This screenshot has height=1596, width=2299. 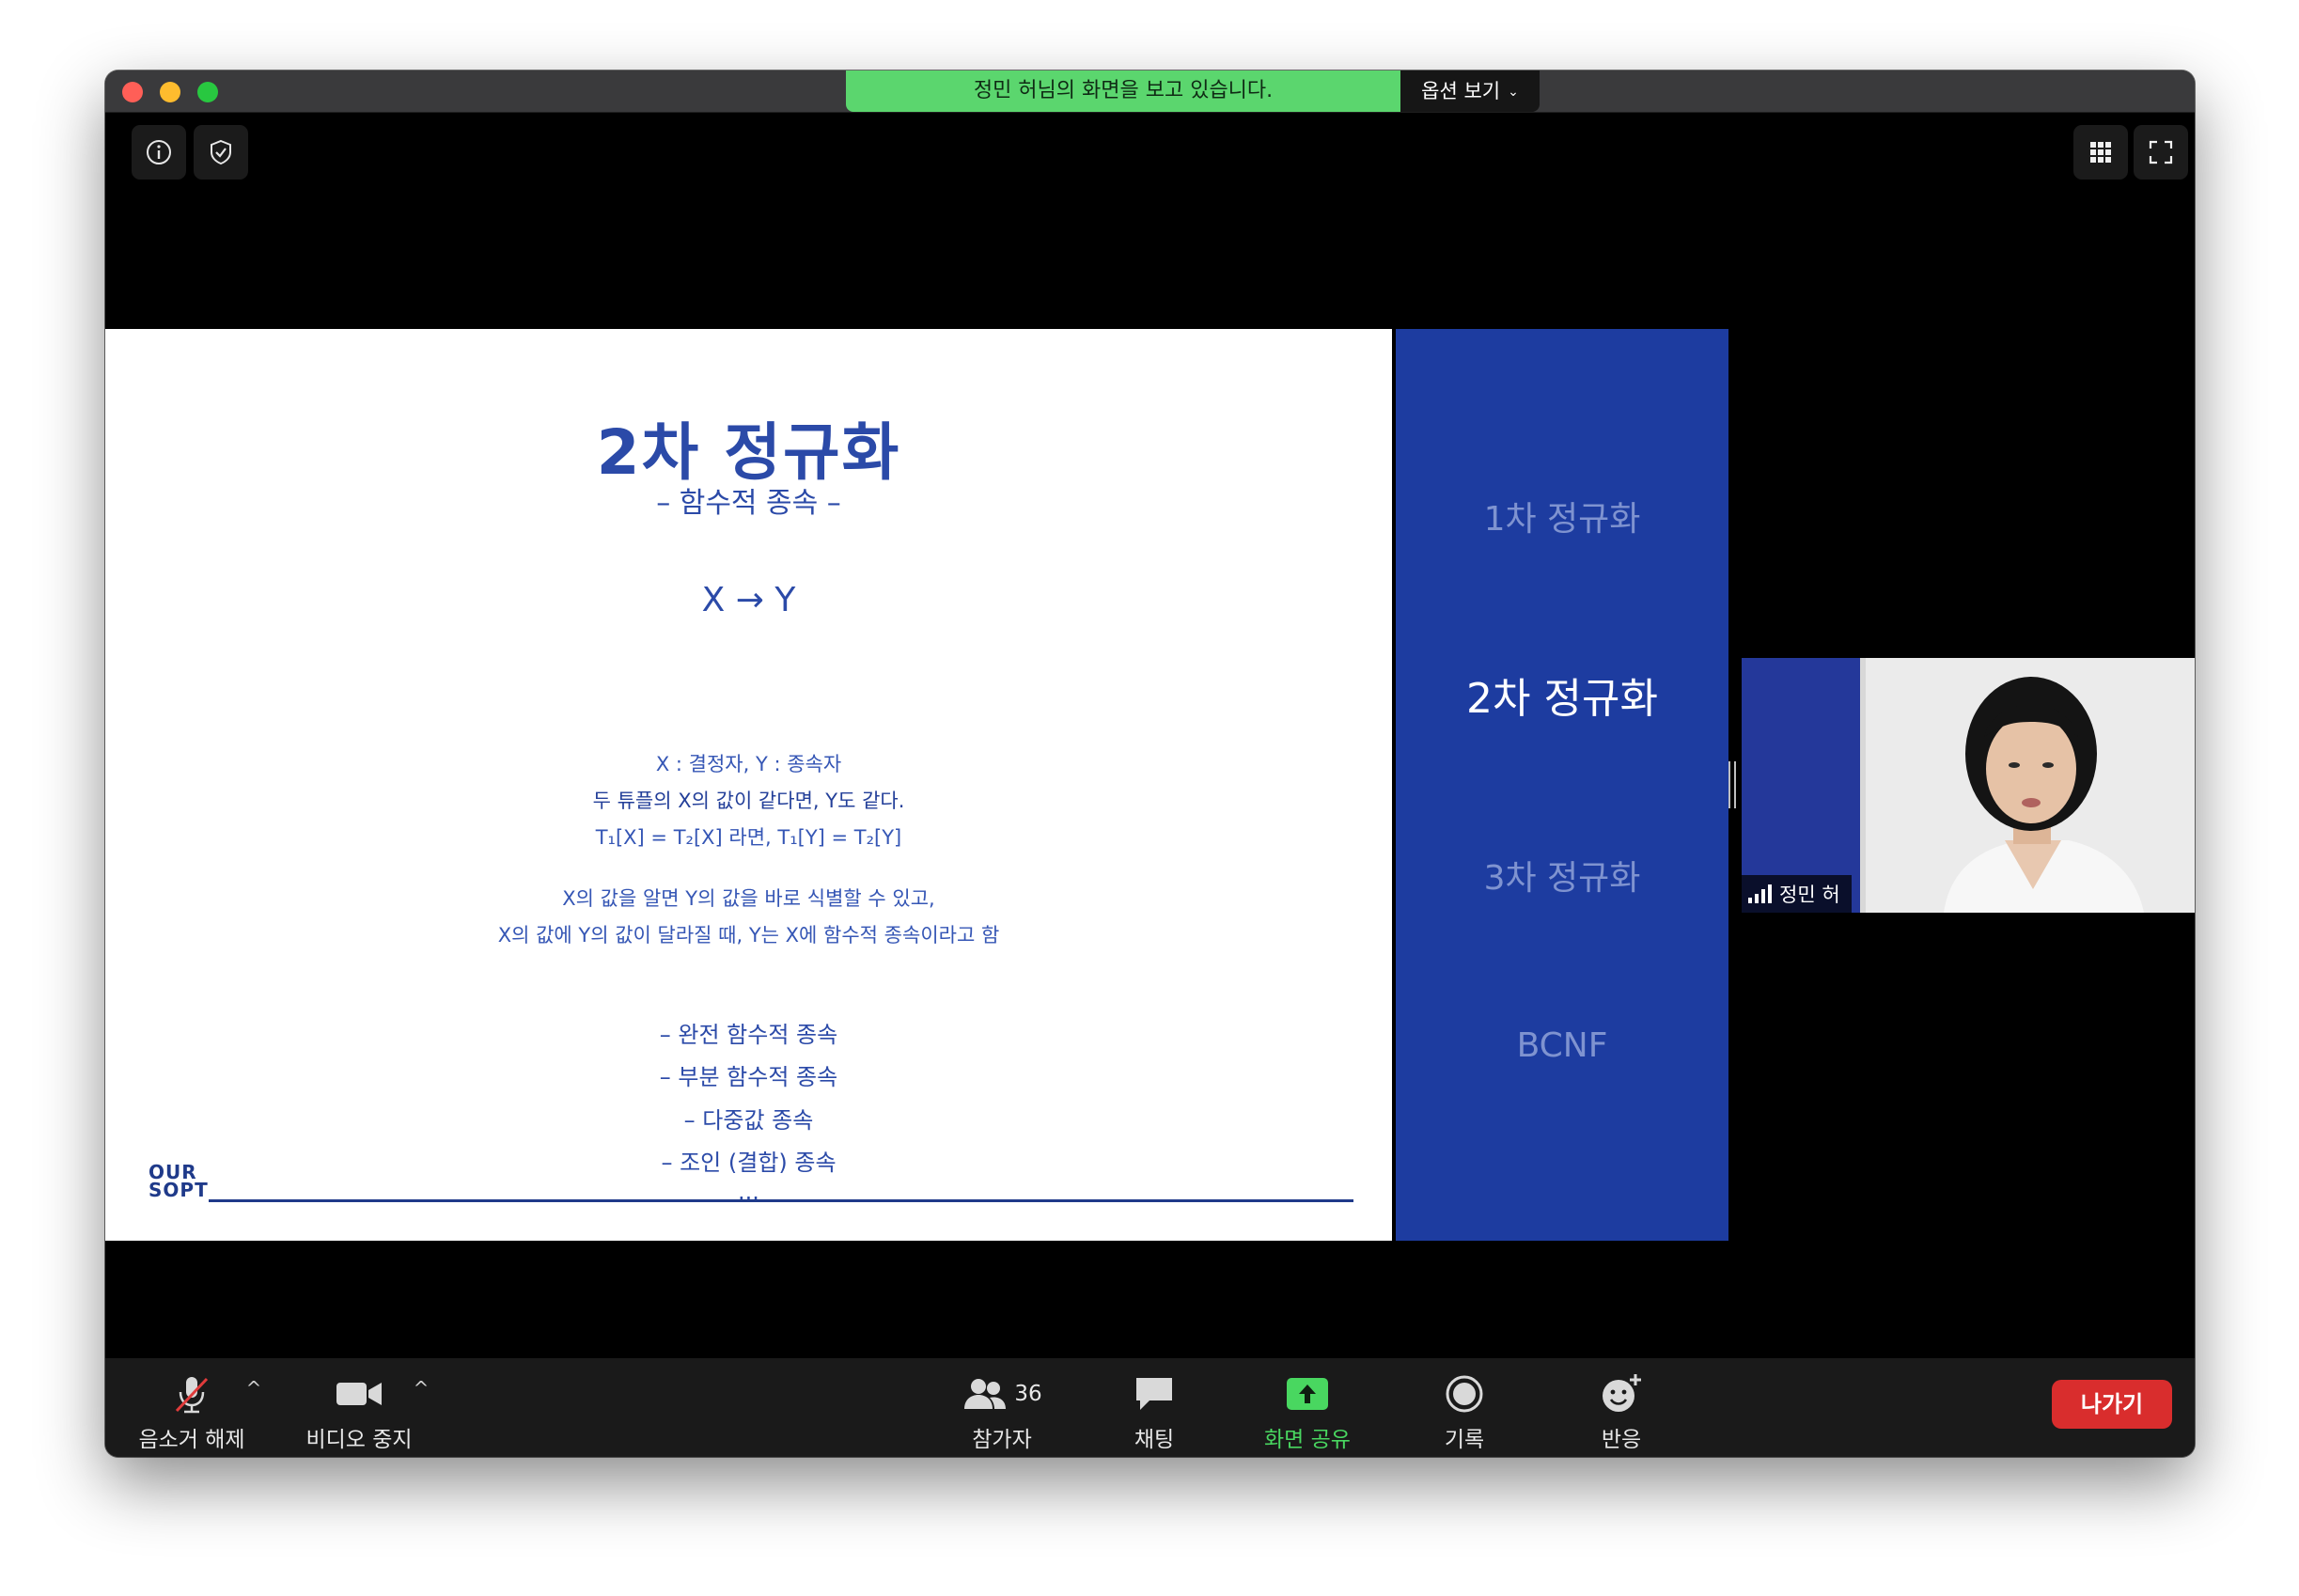 I want to click on reactions-button: 반응, so click(x=1621, y=1410).